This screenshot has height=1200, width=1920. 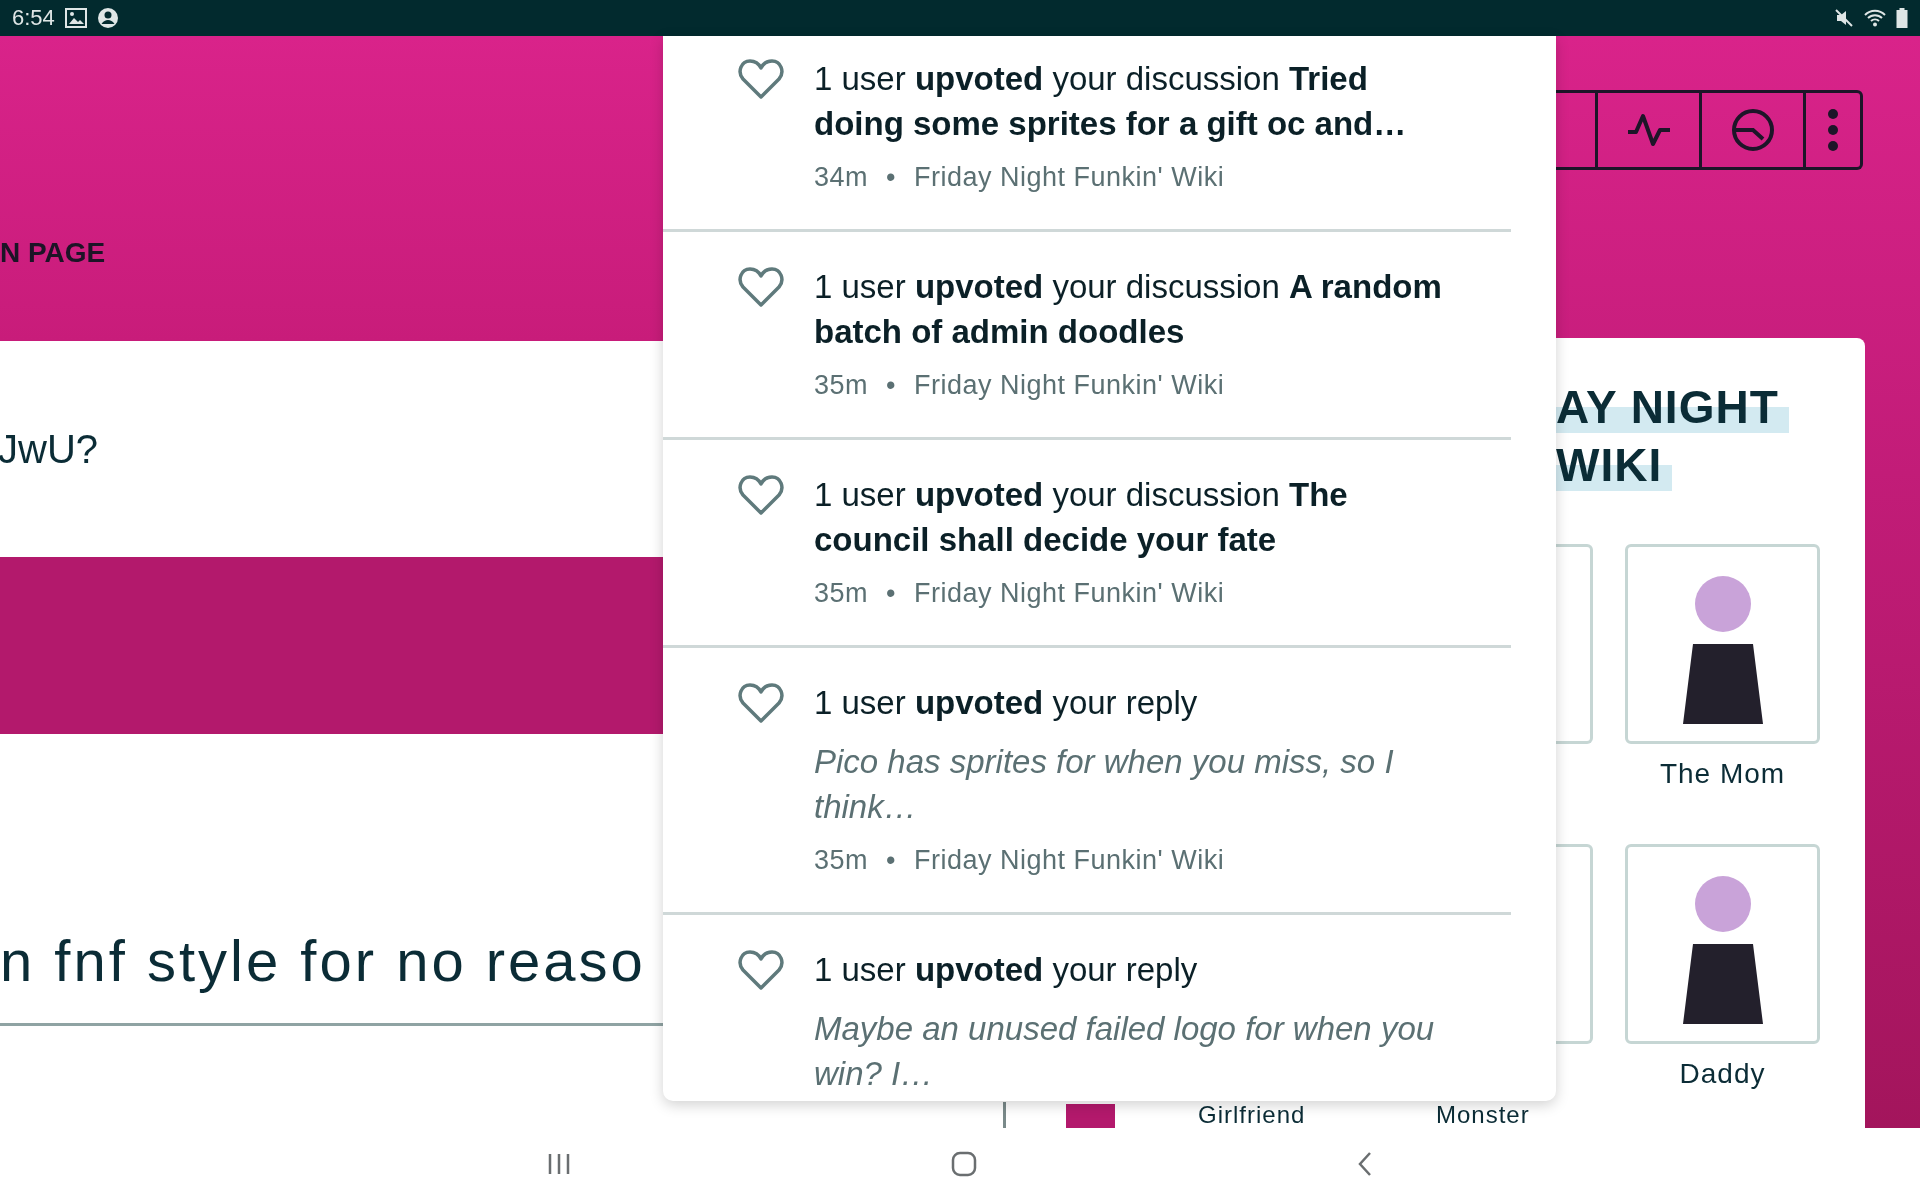 I want to click on recent-apps-icon, so click(x=559, y=1164).